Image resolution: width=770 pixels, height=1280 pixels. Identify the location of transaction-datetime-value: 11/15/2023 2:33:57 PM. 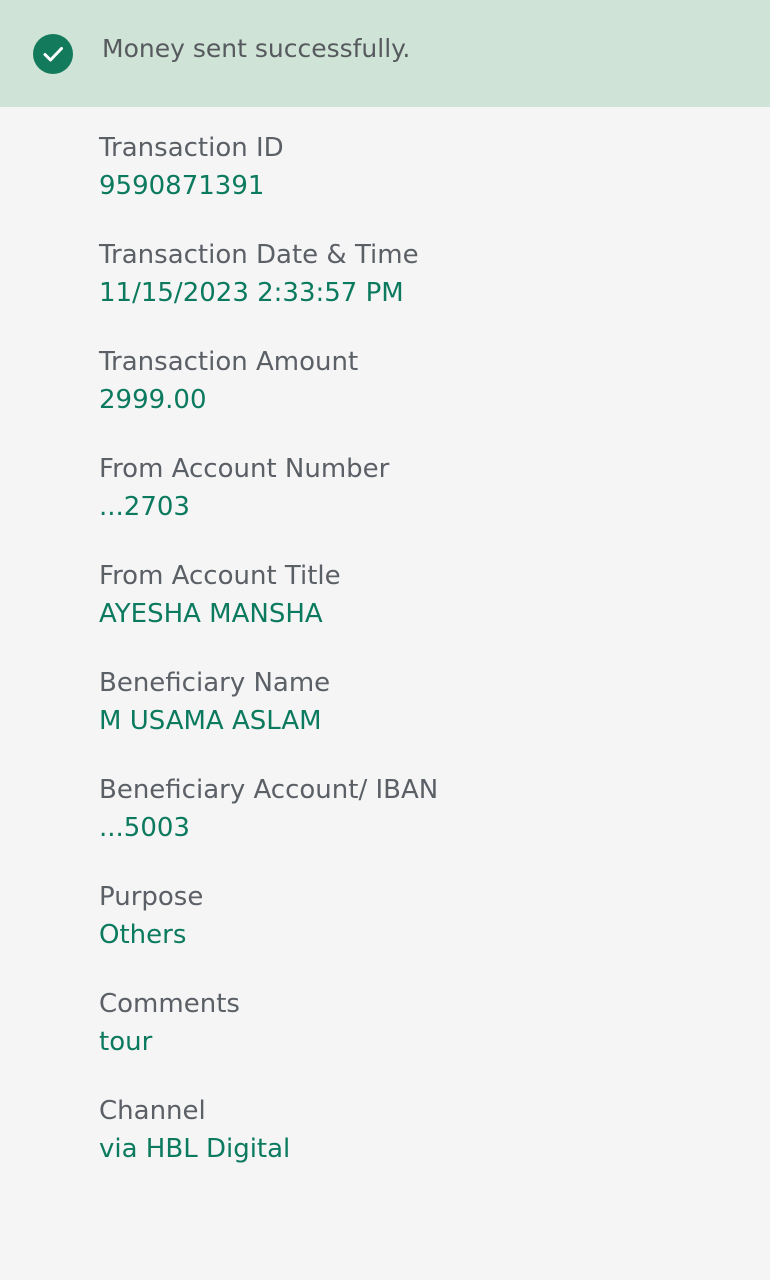
(251, 293).